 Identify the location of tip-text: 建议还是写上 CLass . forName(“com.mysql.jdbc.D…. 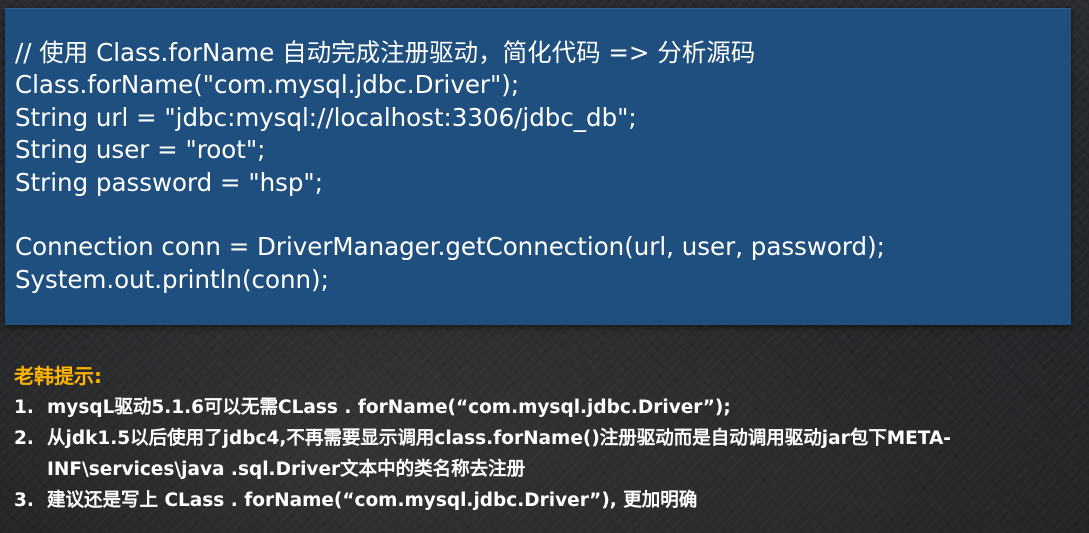
(372, 500).